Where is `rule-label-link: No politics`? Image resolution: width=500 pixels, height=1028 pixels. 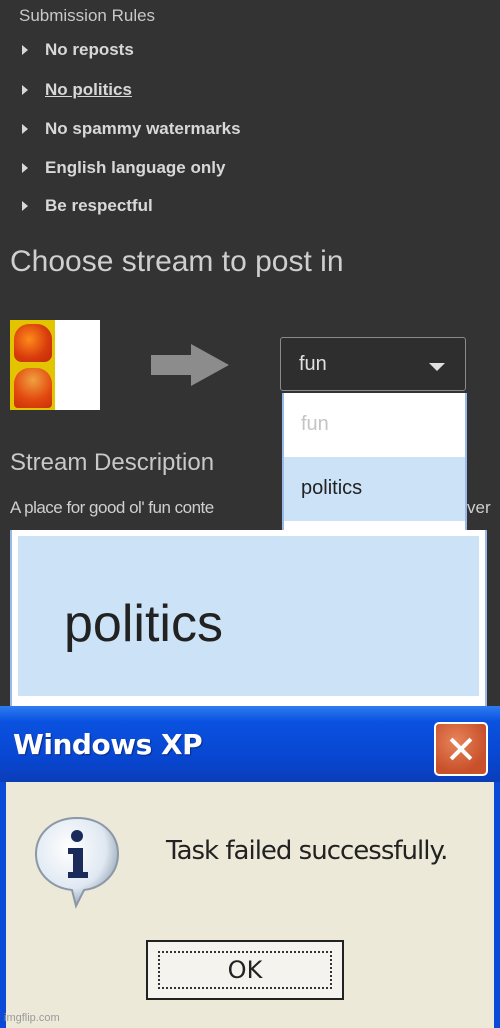
rule-label-link: No politics is located at coordinates (88, 90).